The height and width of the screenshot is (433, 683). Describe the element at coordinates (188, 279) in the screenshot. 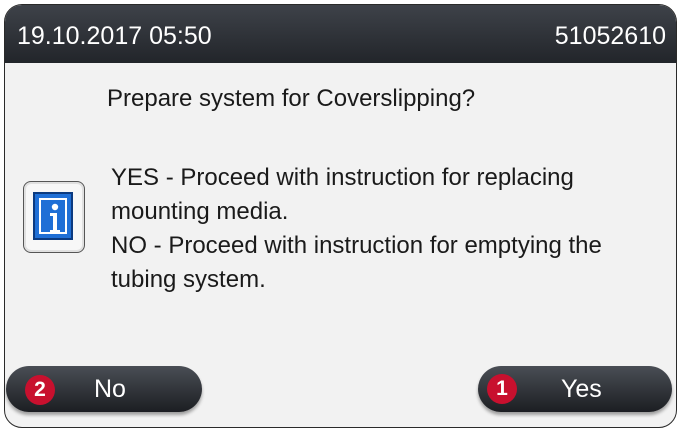

I see `message-line: tubing system.` at that location.